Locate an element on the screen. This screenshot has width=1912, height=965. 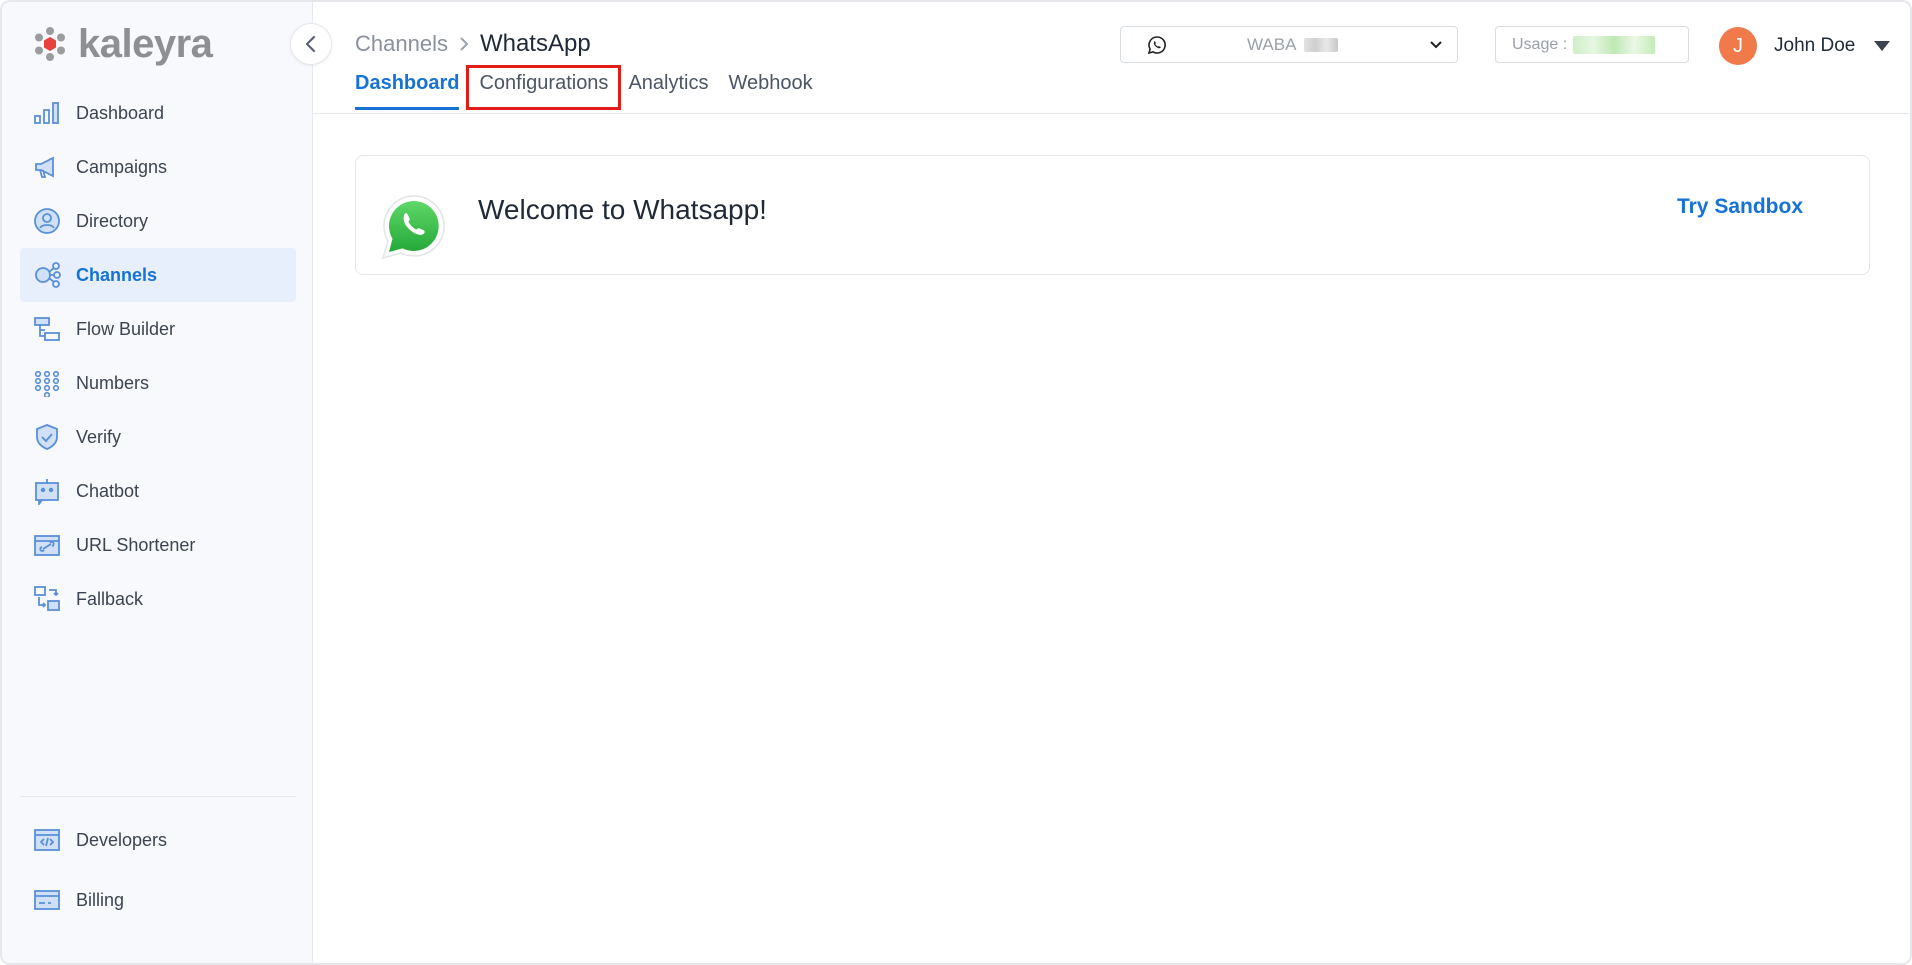
sidebar-item-flow-builder: Flow Builder is located at coordinates (158, 329).